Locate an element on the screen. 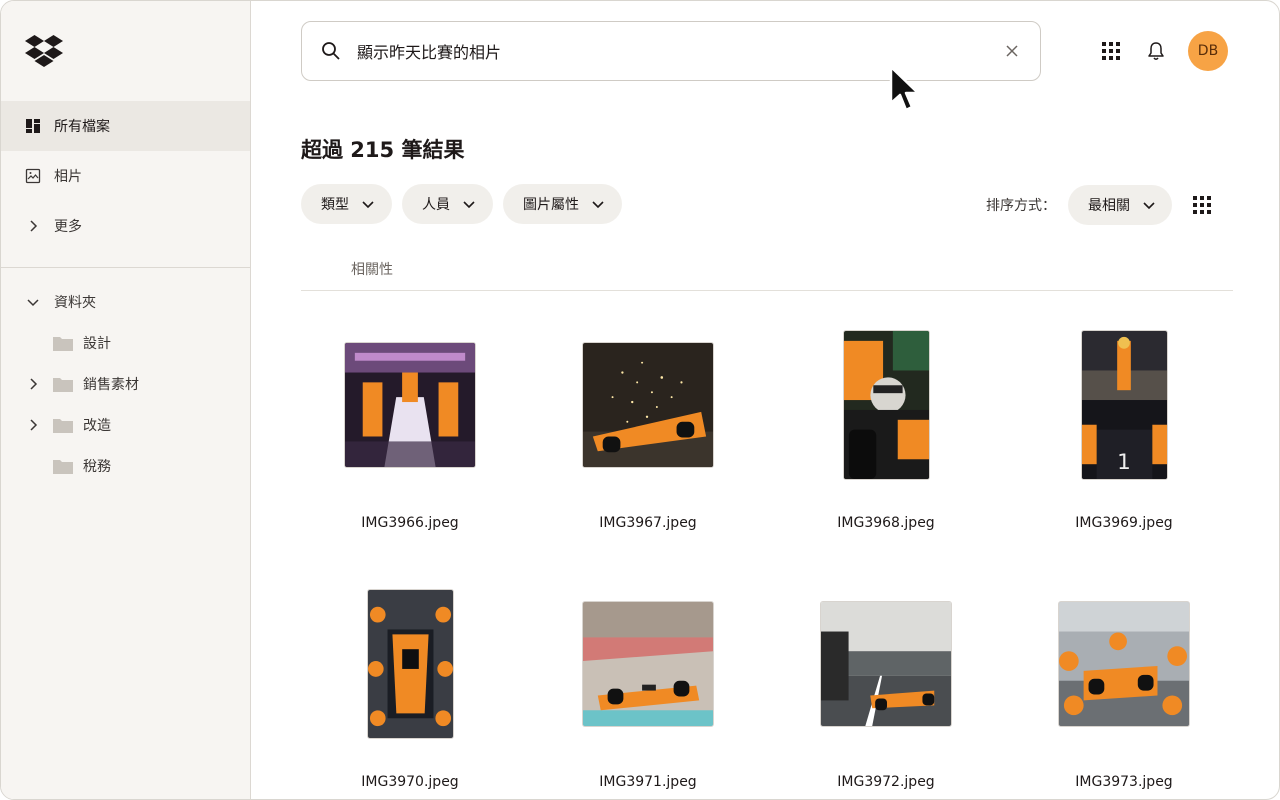 The image size is (1280, 800). filter-chips: 類型 人員 圖片屬性 is located at coordinates (466, 204).